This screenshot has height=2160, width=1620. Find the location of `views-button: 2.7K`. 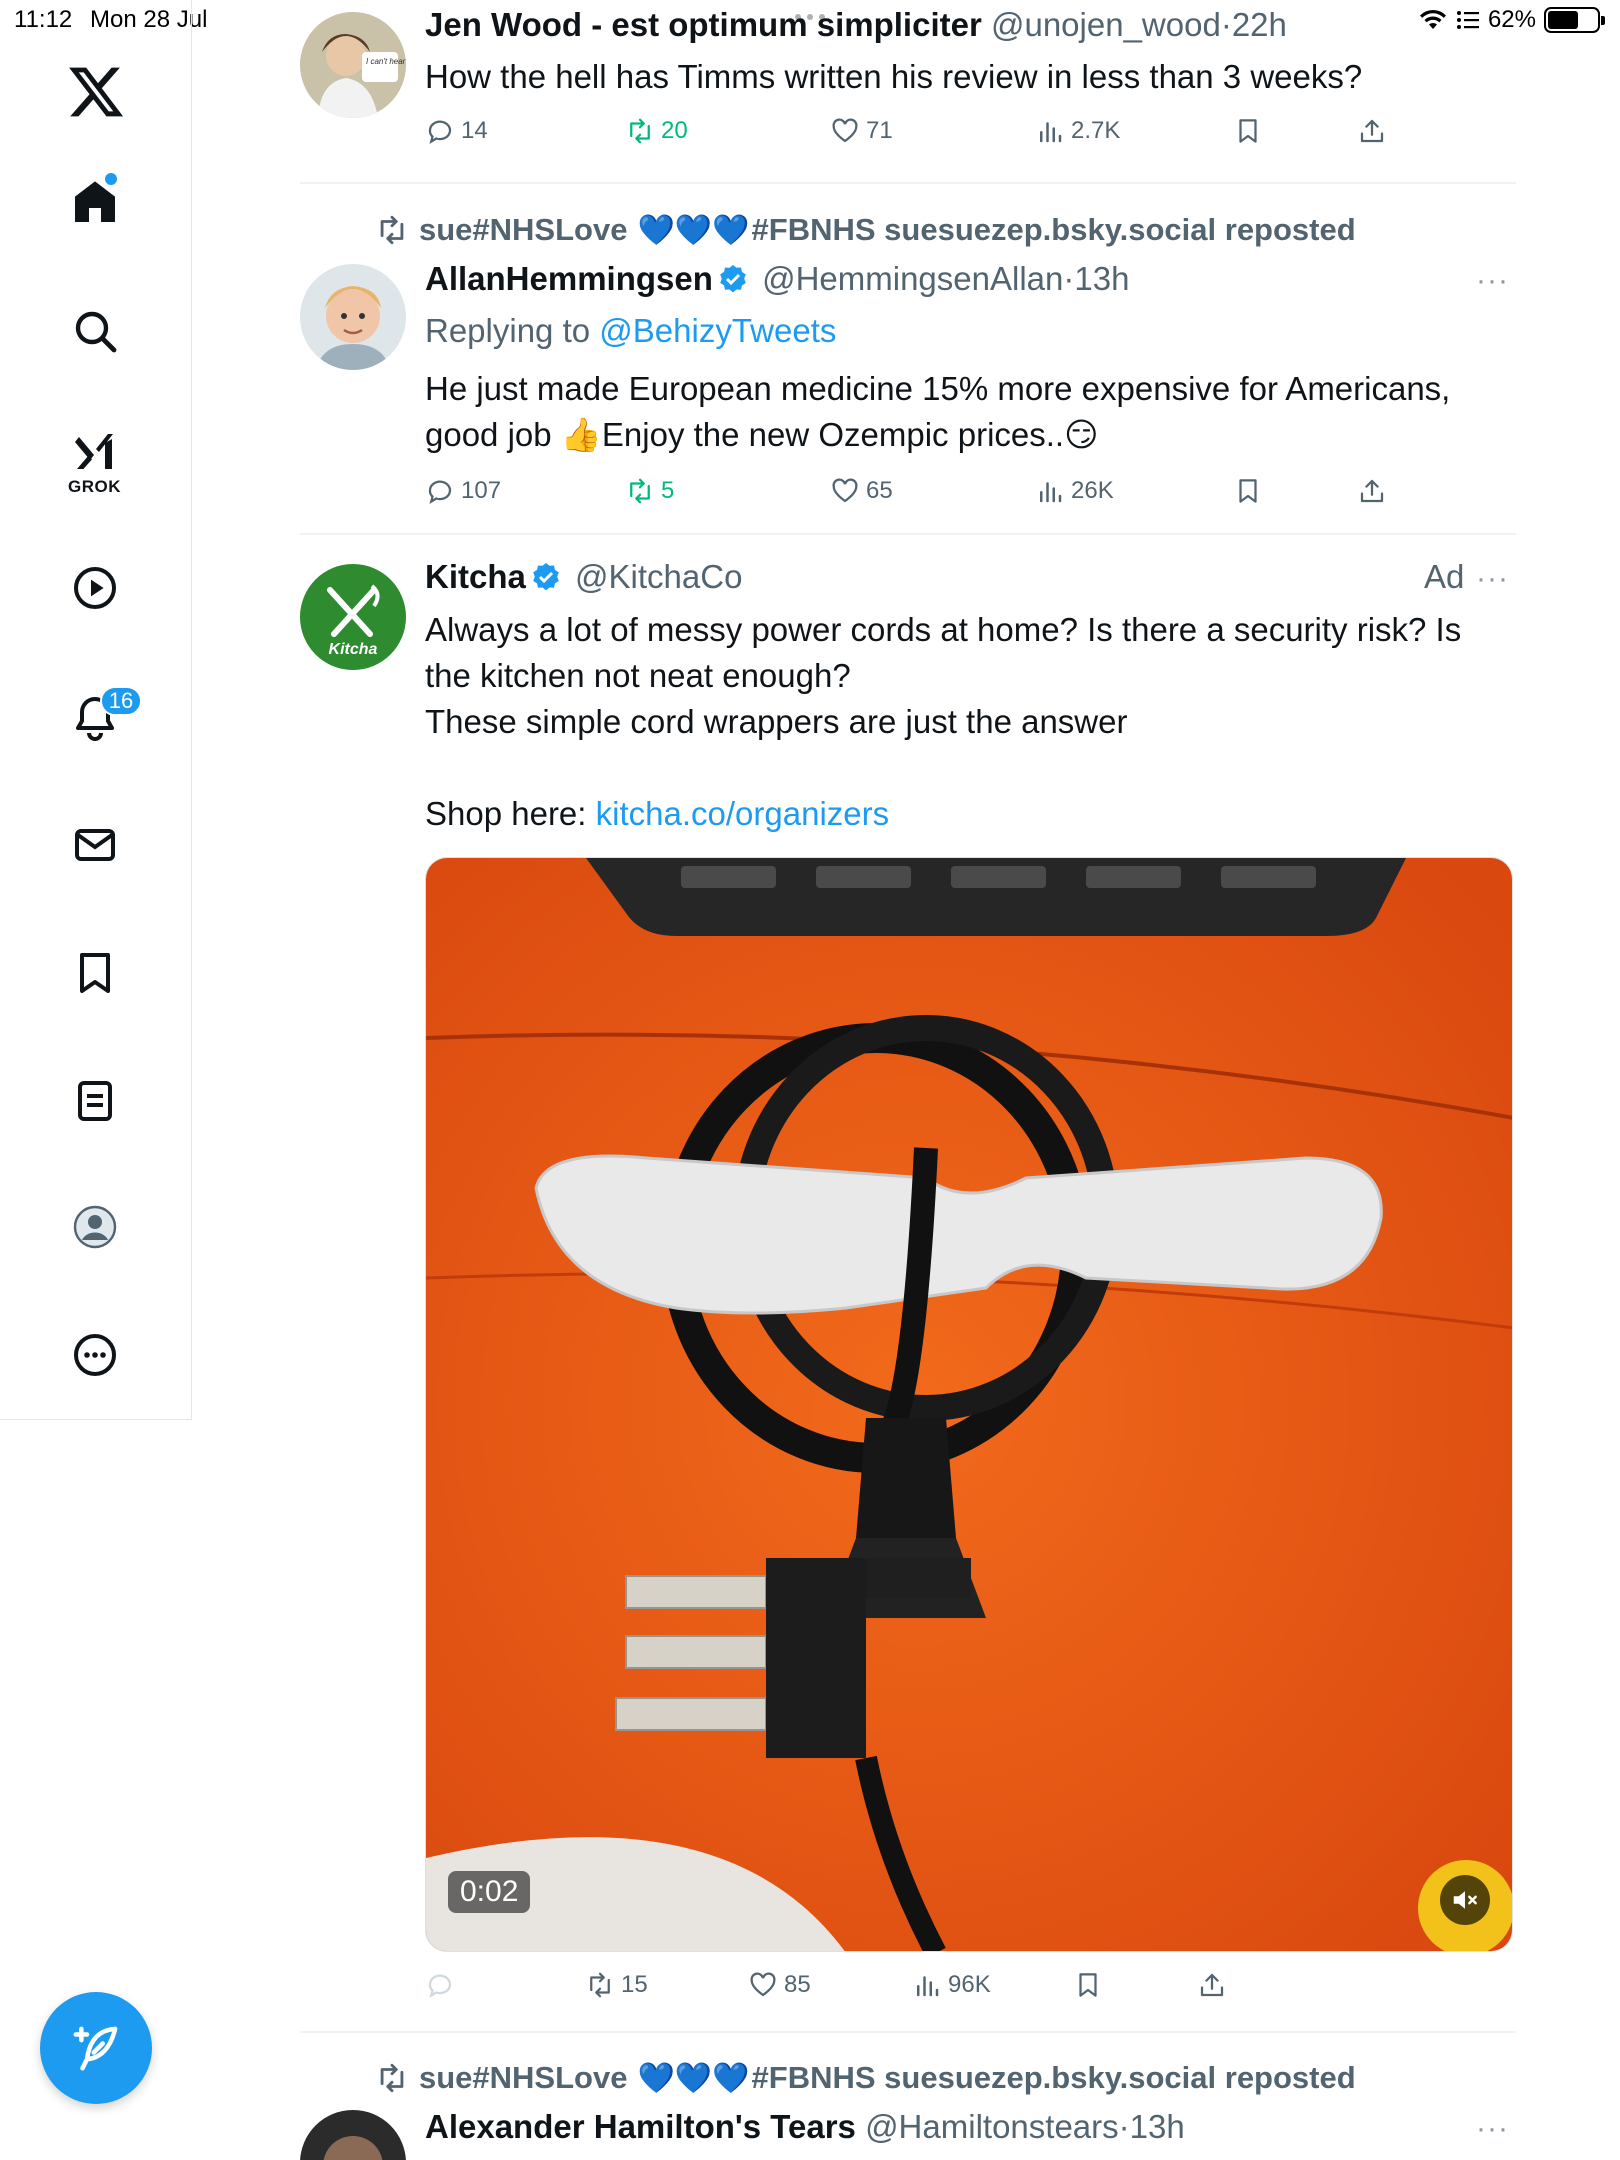

views-button: 2.7K is located at coordinates (1077, 131).